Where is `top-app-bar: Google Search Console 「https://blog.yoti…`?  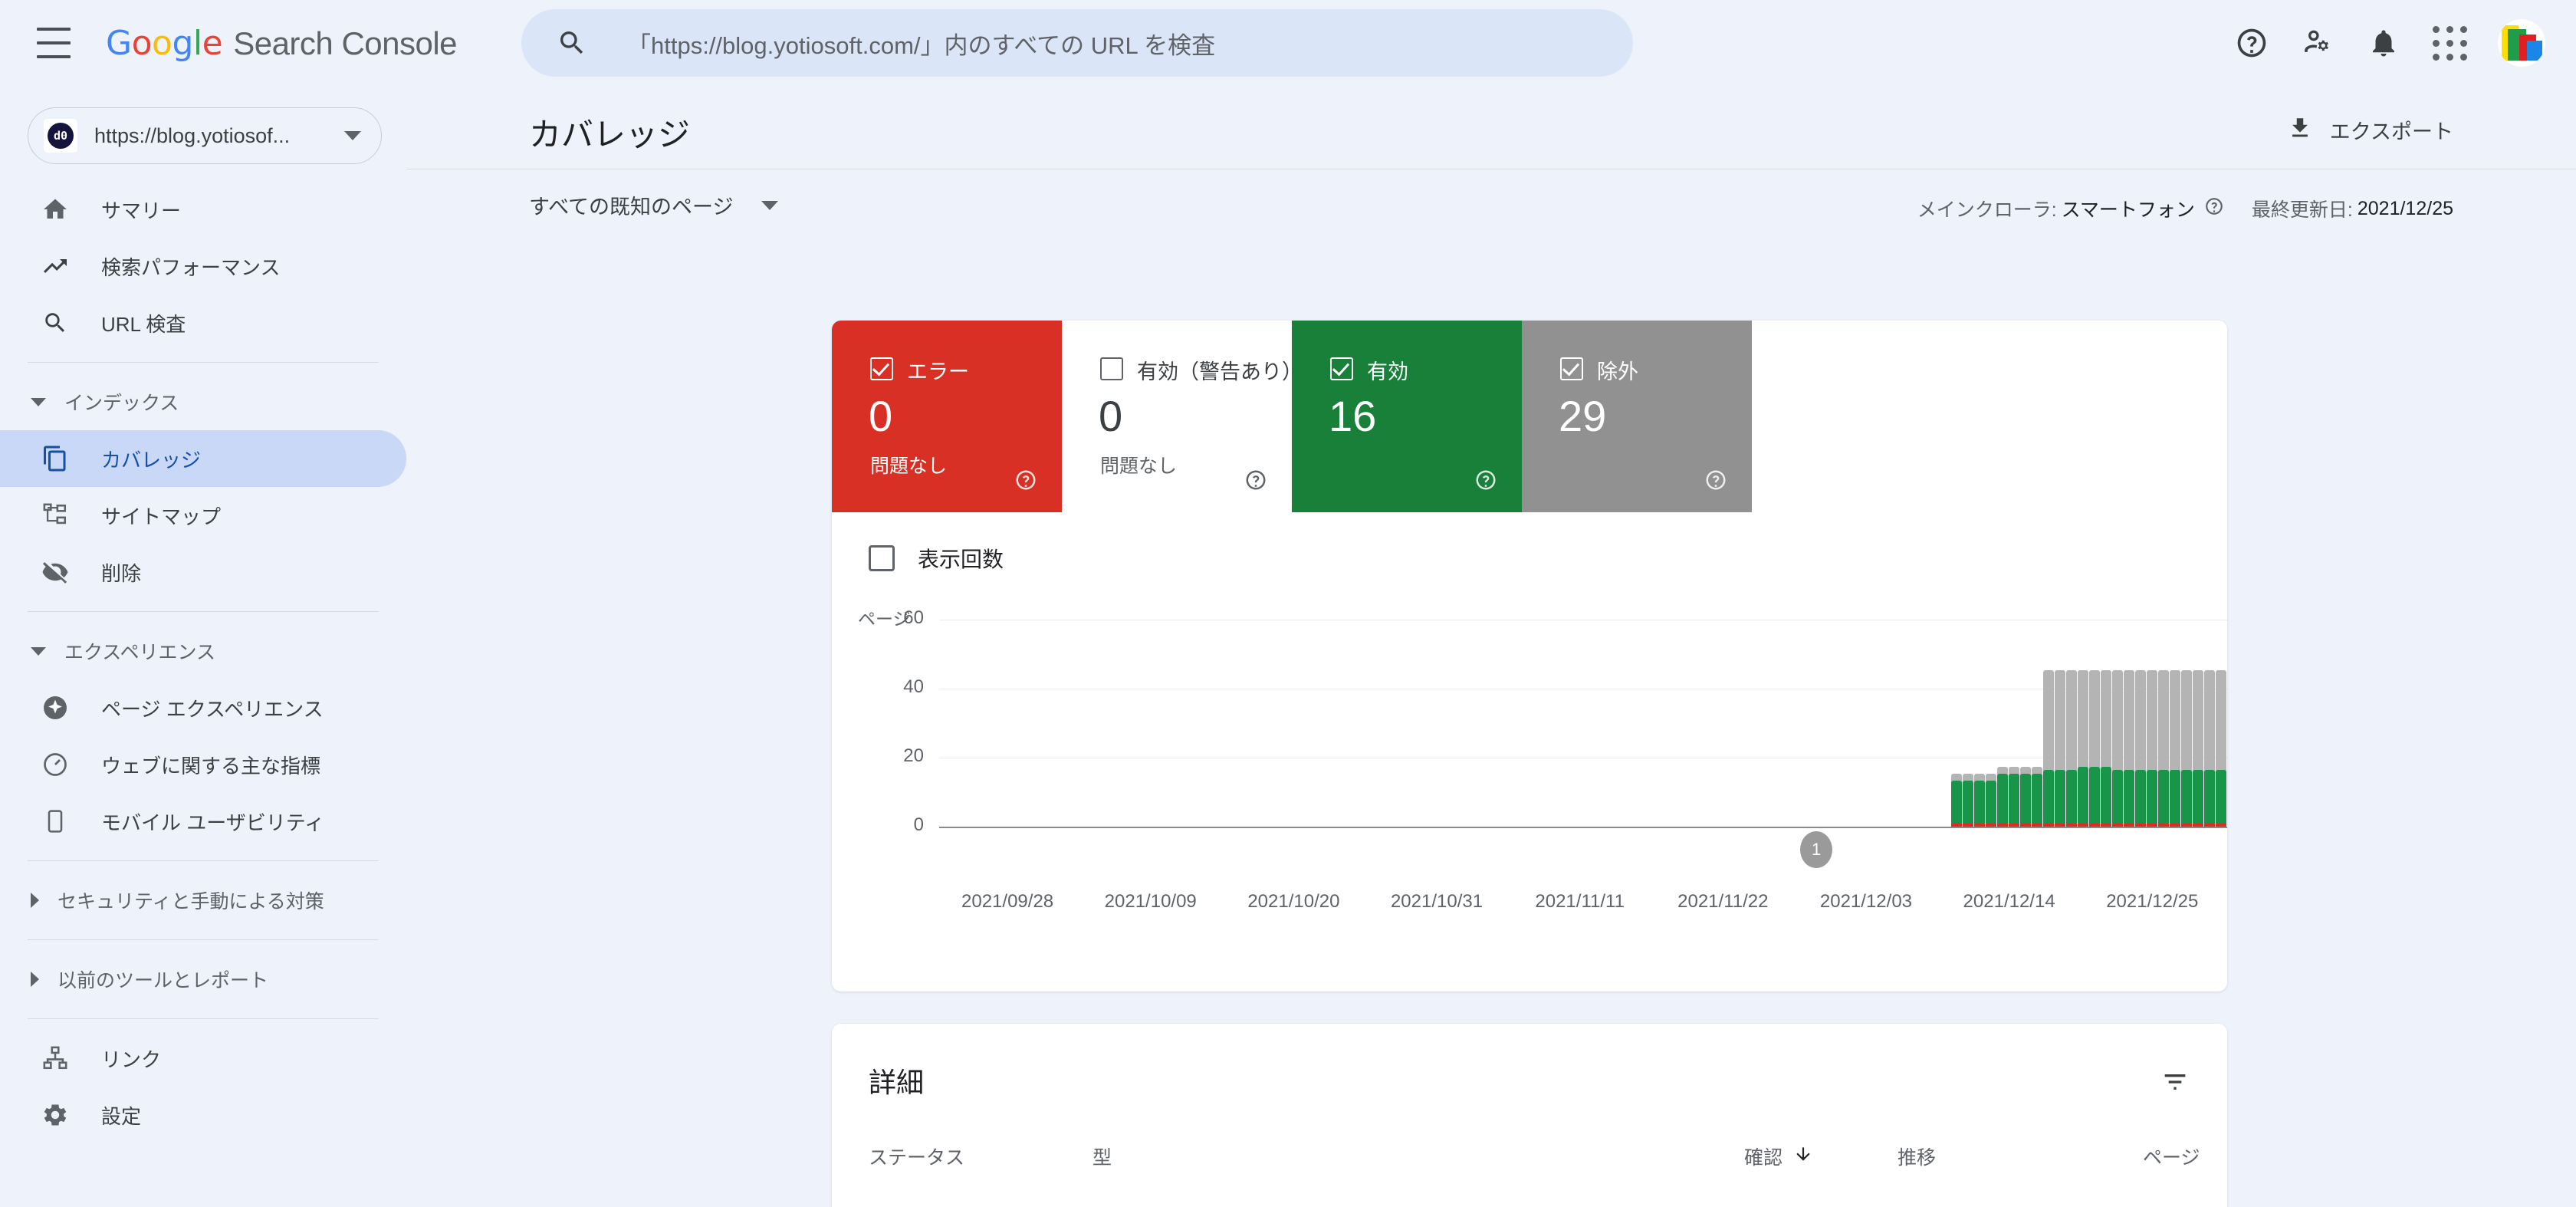 top-app-bar: Google Search Console 「https://blog.yoti… is located at coordinates (1288, 43).